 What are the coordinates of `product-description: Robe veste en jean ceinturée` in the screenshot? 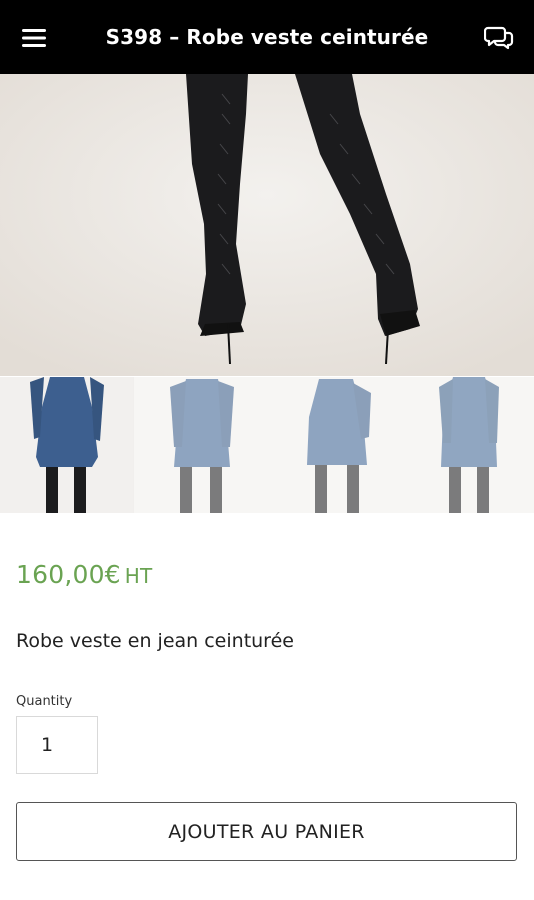 It's located at (155, 641).